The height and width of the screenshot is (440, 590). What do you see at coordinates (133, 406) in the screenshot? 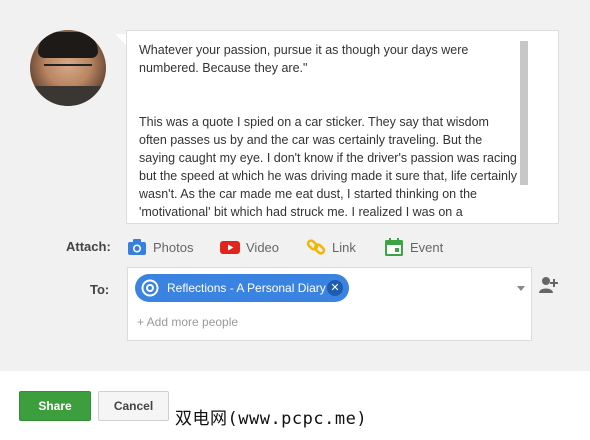
I see `cancel-button: Cancel` at bounding box center [133, 406].